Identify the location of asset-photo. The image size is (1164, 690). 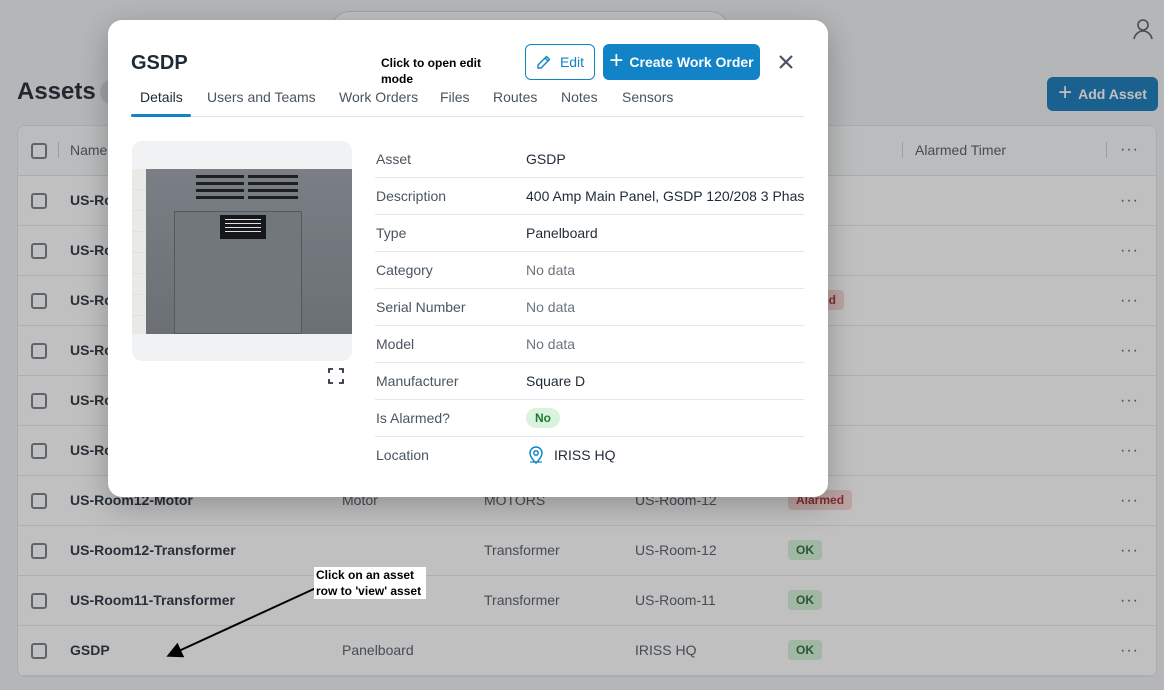
(242, 251).